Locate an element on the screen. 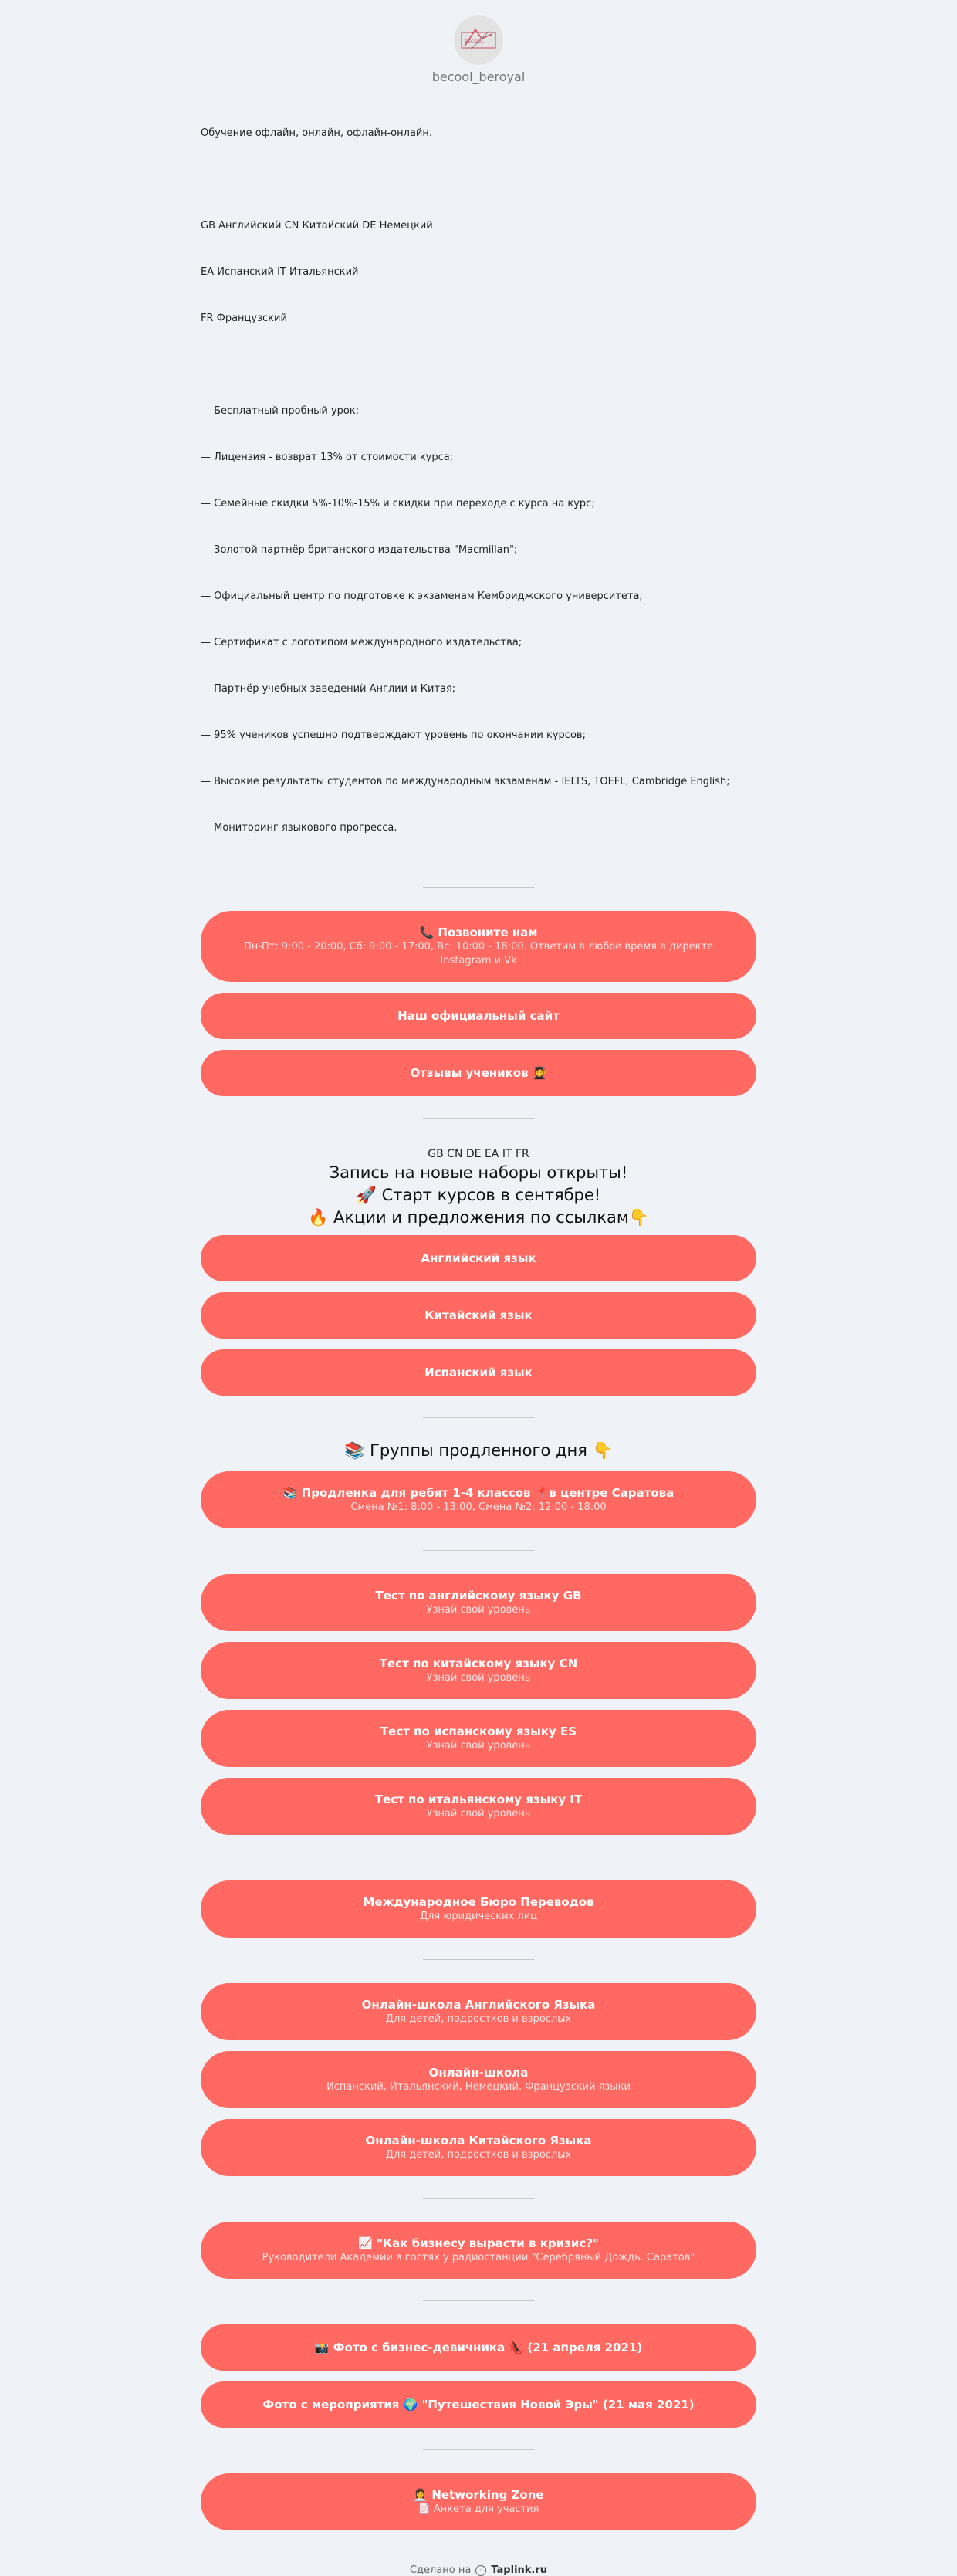 The height and width of the screenshot is (2576, 957). enrollment-heading: Запись на новые наборы открыты! is located at coordinates (478, 1172).